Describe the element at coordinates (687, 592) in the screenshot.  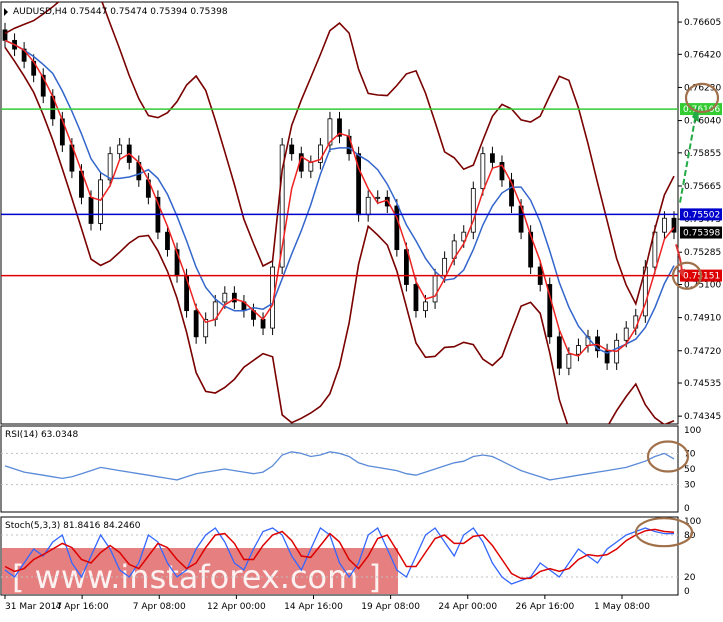
I see `stoch-tick-label: 0` at that location.